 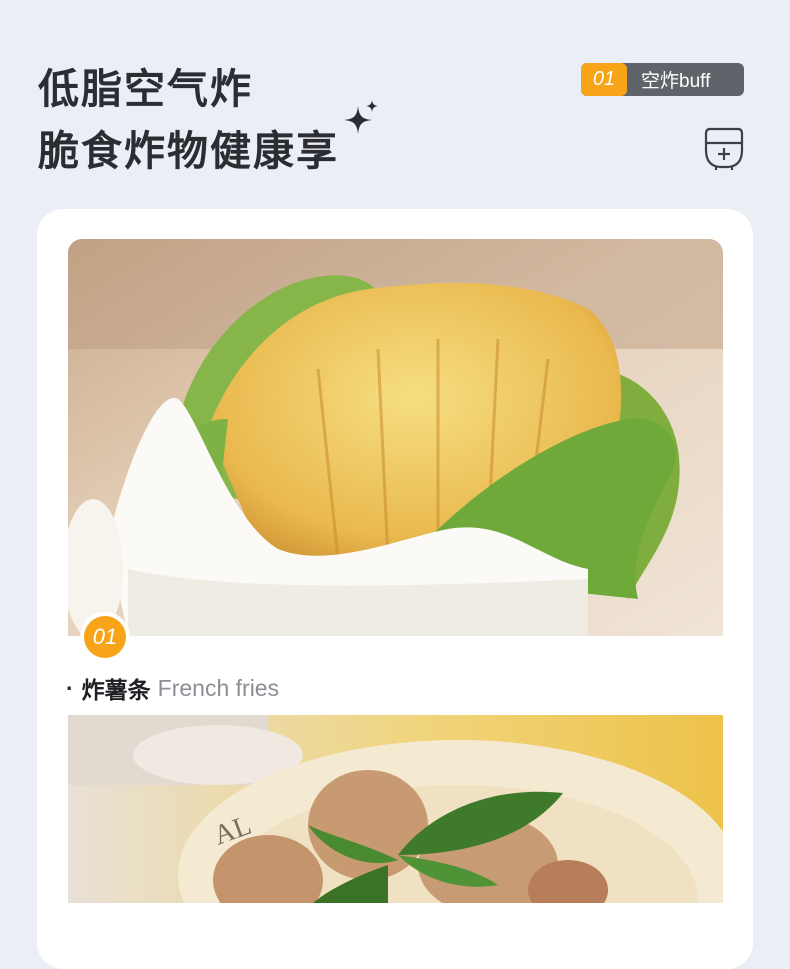 What do you see at coordinates (604, 79) in the screenshot?
I see `tag-number: 01` at bounding box center [604, 79].